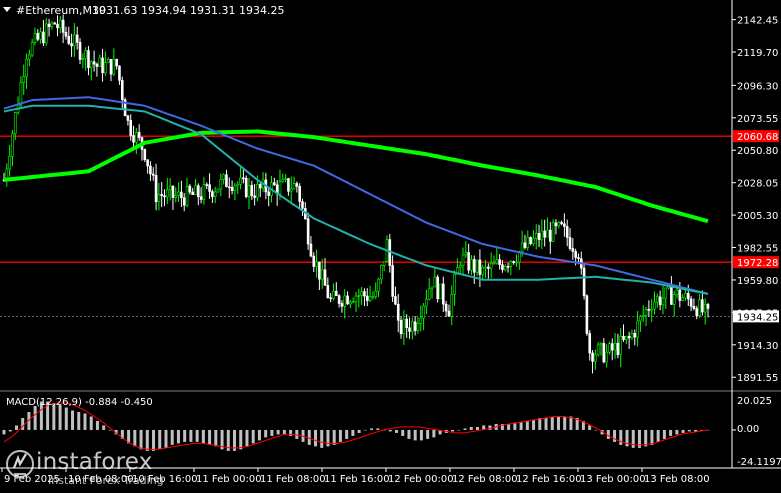 Image resolution: width=781 pixels, height=493 pixels. Describe the element at coordinates (677, 479) in the screenshot. I see `time-label: 13 Feb 08:00` at that location.